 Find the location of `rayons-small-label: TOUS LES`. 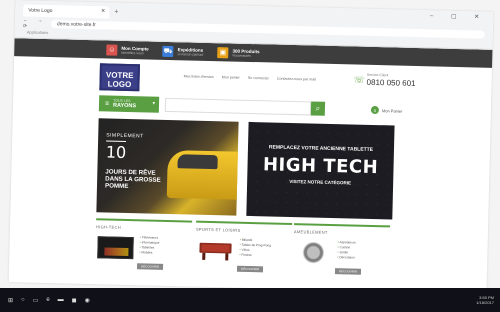

rayons-small-label: TOUS LES is located at coordinates (122, 101).